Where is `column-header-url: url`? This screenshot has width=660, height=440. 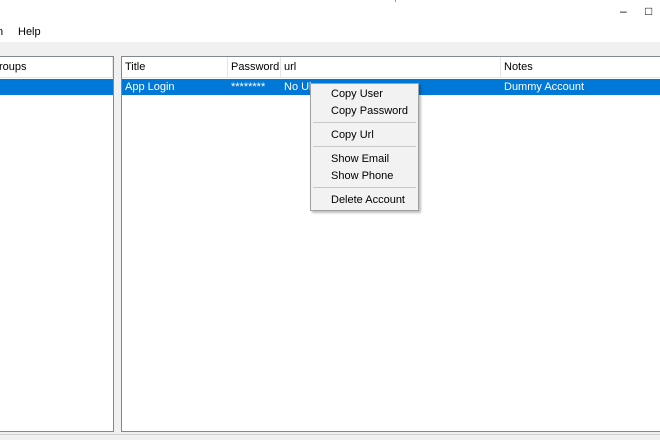 column-header-url: url is located at coordinates (391, 67).